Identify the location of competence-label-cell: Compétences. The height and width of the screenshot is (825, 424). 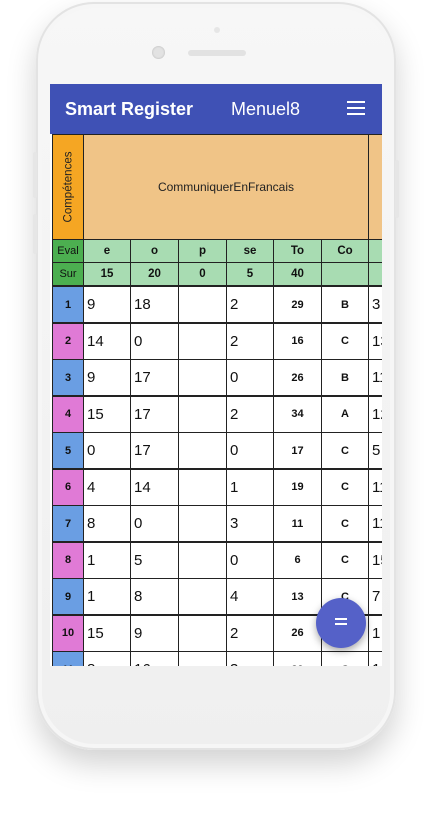
(68, 187).